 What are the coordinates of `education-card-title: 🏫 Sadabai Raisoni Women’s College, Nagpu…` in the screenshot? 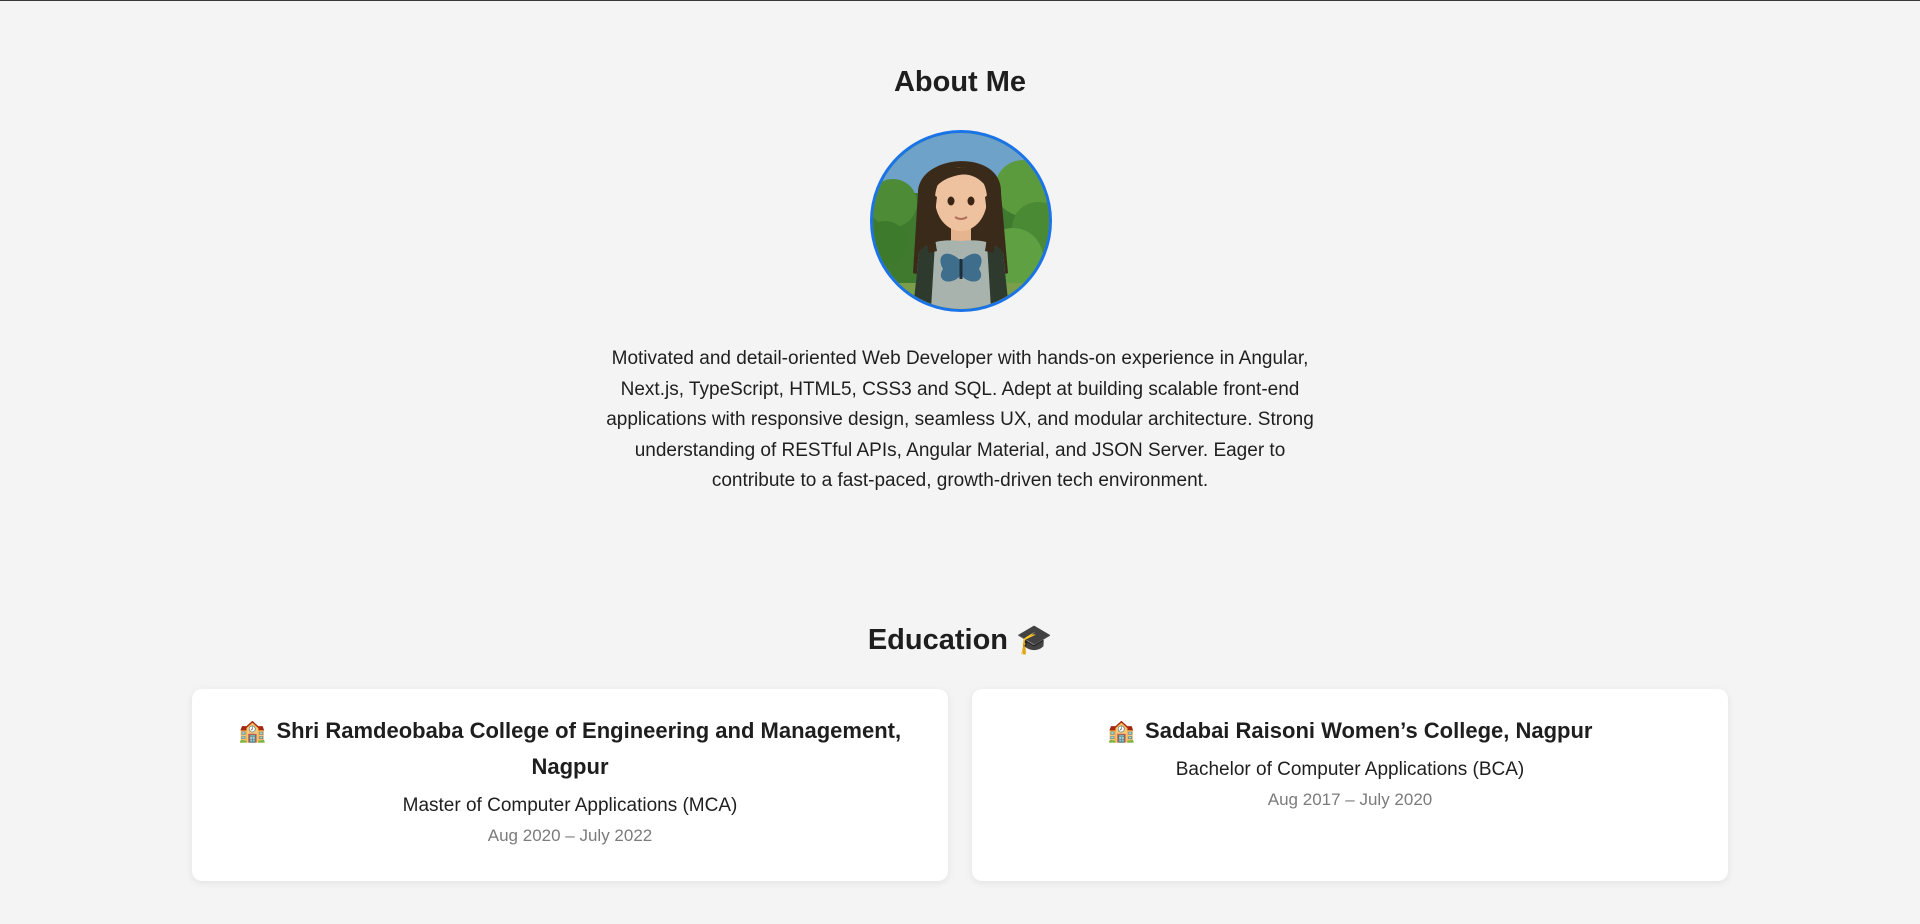 It's located at (1350, 731).